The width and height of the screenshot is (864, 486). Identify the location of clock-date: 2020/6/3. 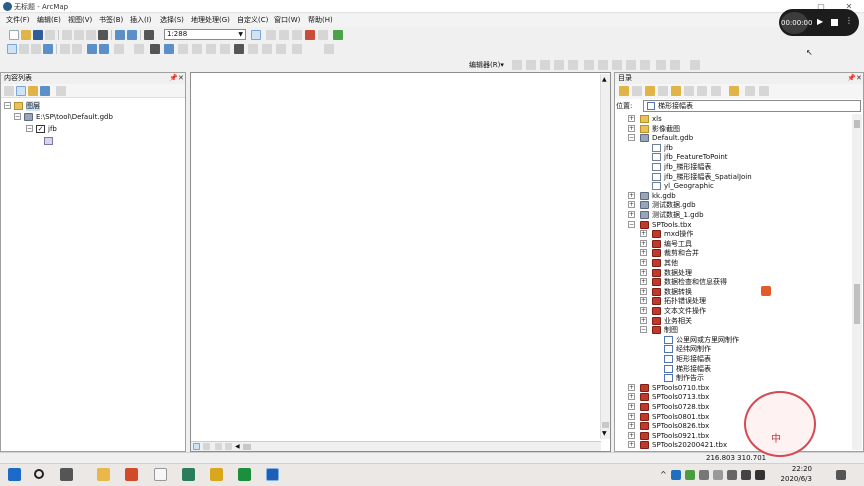
(793, 479).